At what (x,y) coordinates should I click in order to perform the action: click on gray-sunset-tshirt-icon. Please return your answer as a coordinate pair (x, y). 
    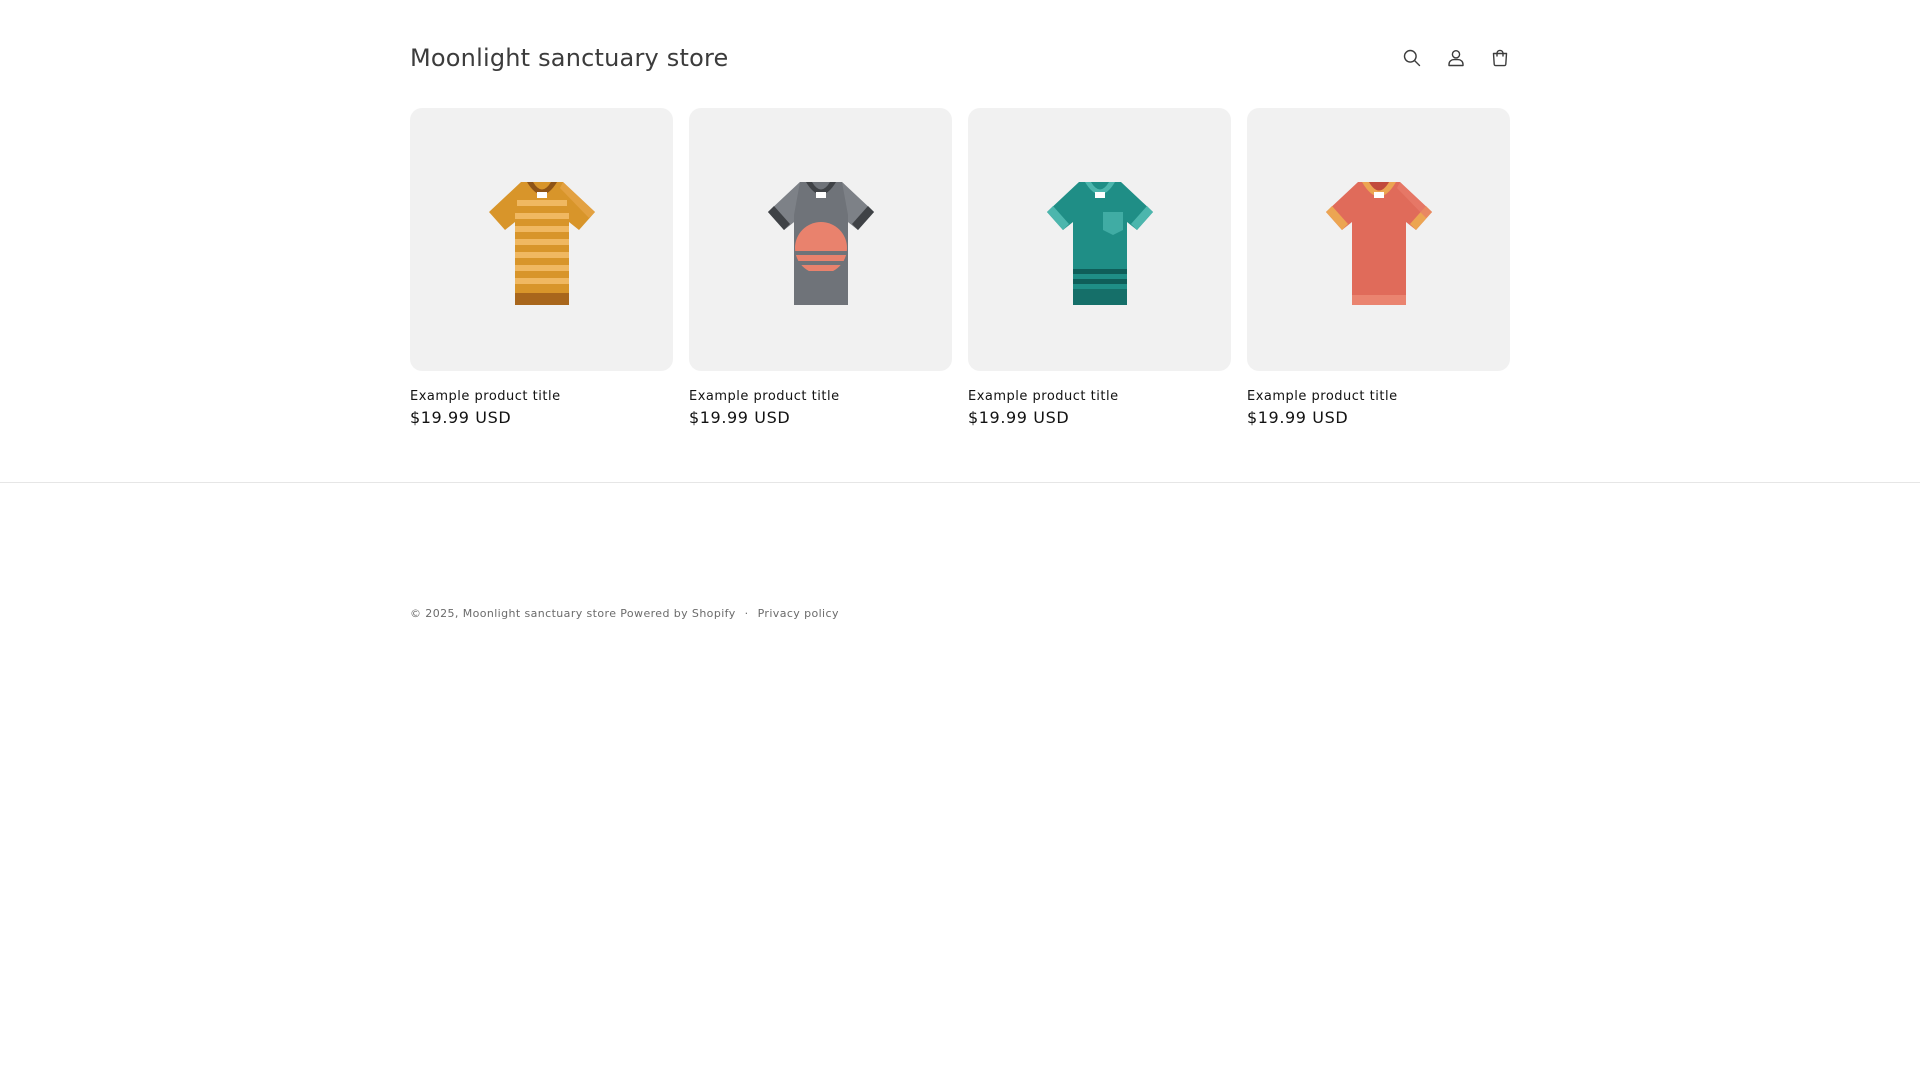
    Looking at the image, I should click on (820, 243).